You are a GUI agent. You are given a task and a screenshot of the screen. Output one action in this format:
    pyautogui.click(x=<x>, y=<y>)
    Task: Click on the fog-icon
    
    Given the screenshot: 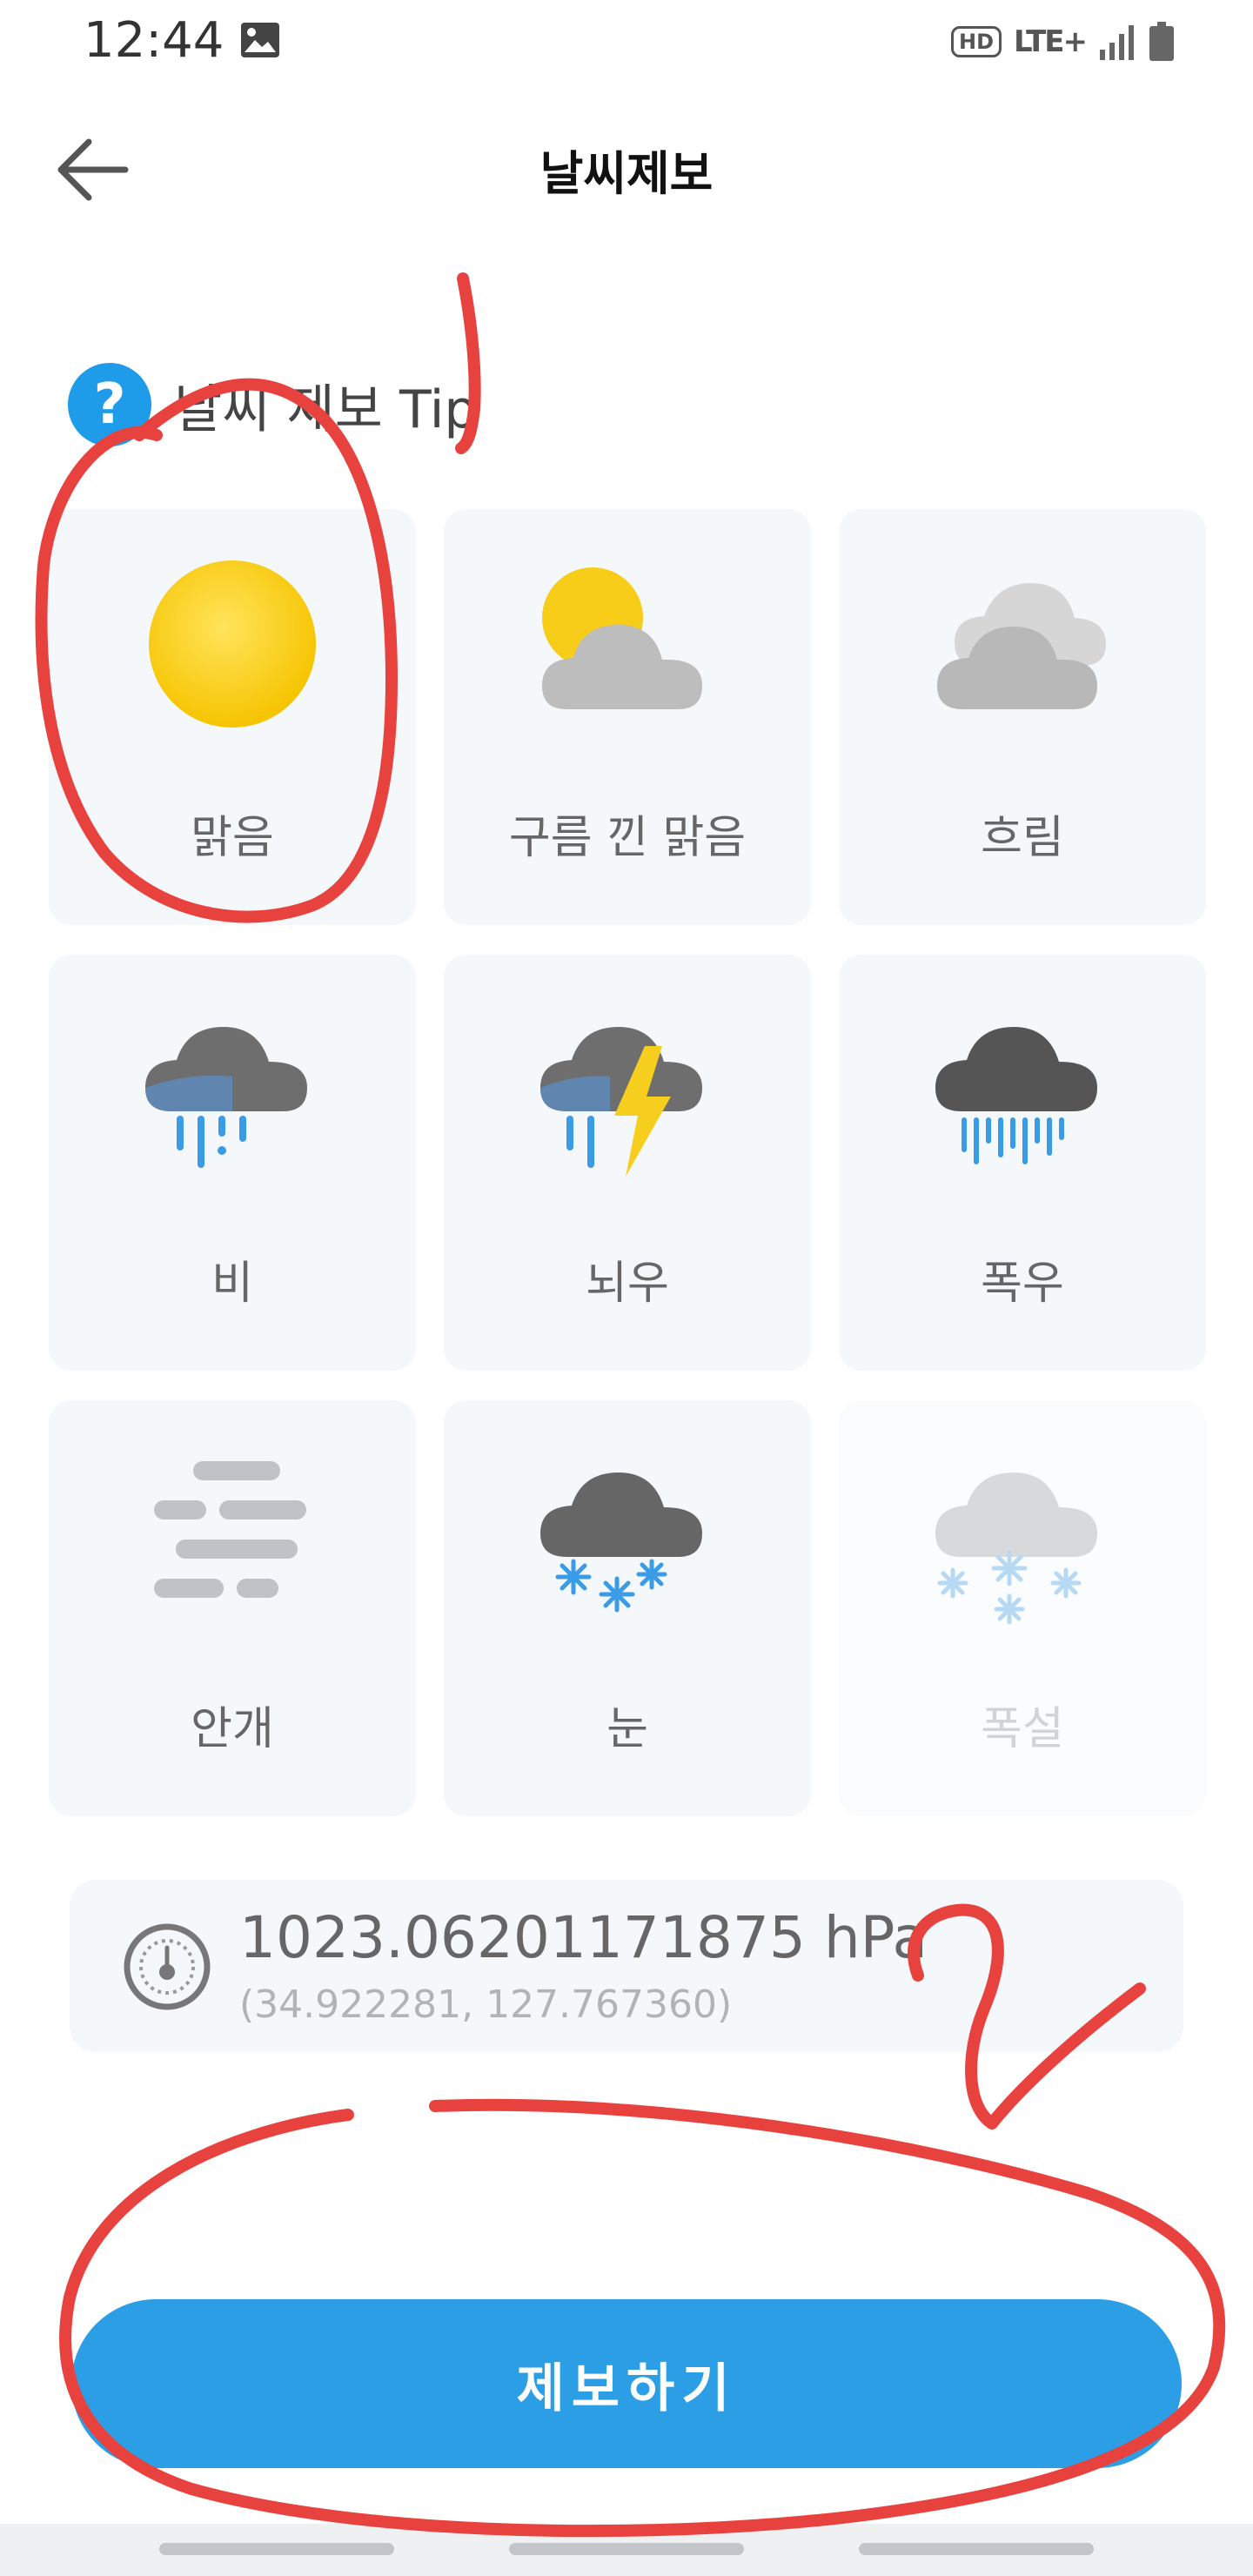 What is the action you would take?
    pyautogui.click(x=230, y=1529)
    